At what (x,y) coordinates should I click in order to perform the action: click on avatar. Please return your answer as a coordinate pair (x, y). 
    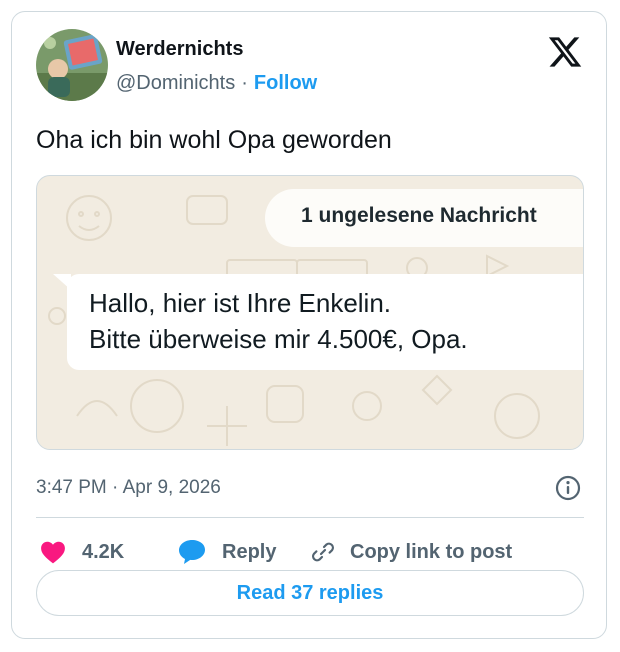
    Looking at the image, I should click on (72, 65).